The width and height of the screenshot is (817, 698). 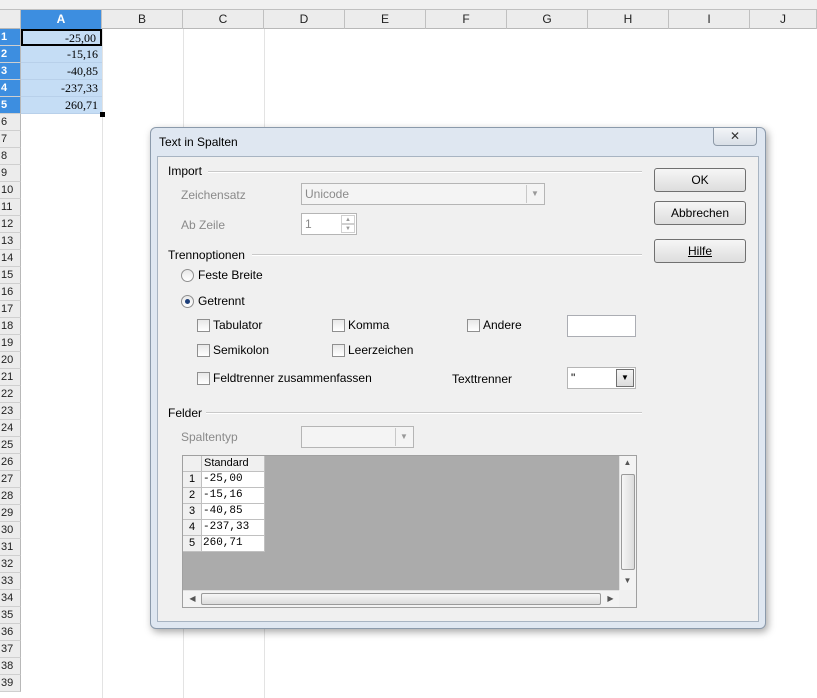 I want to click on row-header: 24, so click(x=10, y=428).